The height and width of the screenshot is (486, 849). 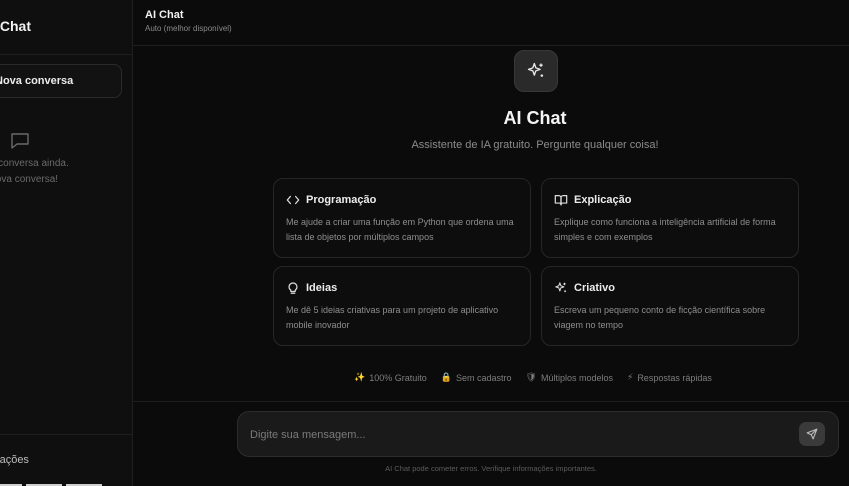 I want to click on lightbulb-icon, so click(x=293, y=288).